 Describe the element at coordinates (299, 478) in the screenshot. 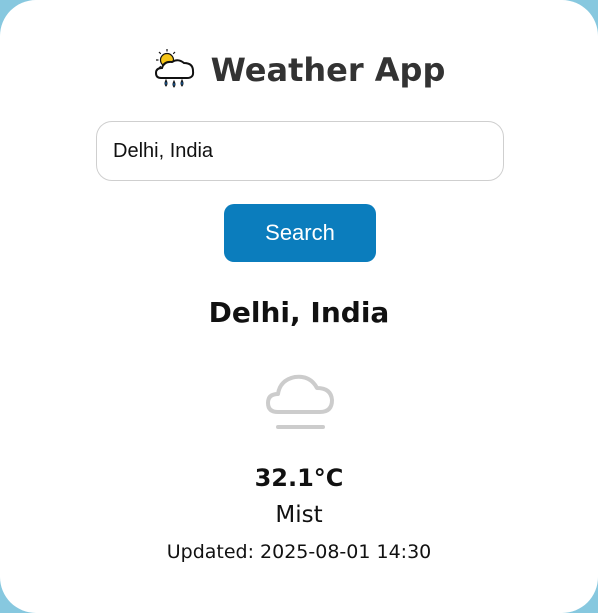

I see `temperature: 32.1°C` at that location.